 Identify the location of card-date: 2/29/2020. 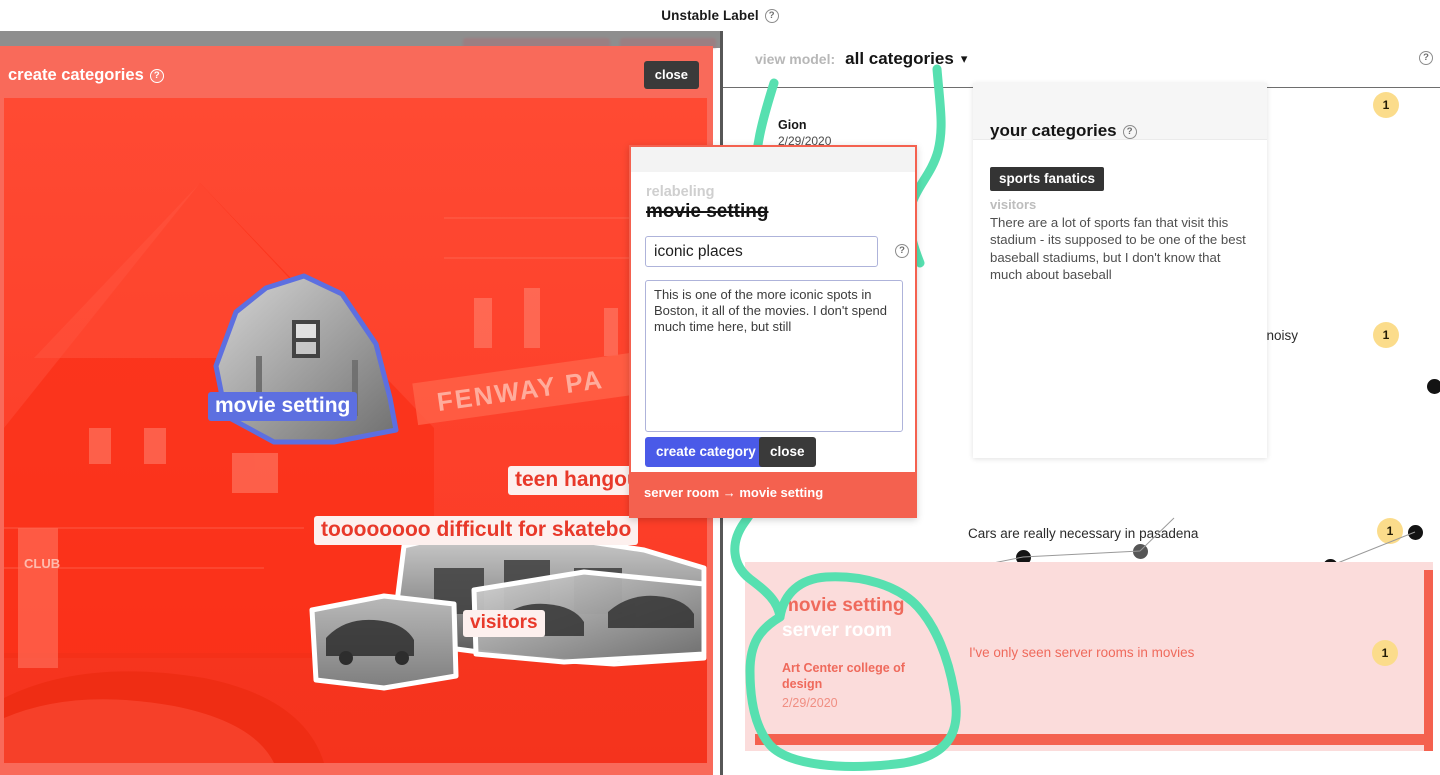
(810, 703).